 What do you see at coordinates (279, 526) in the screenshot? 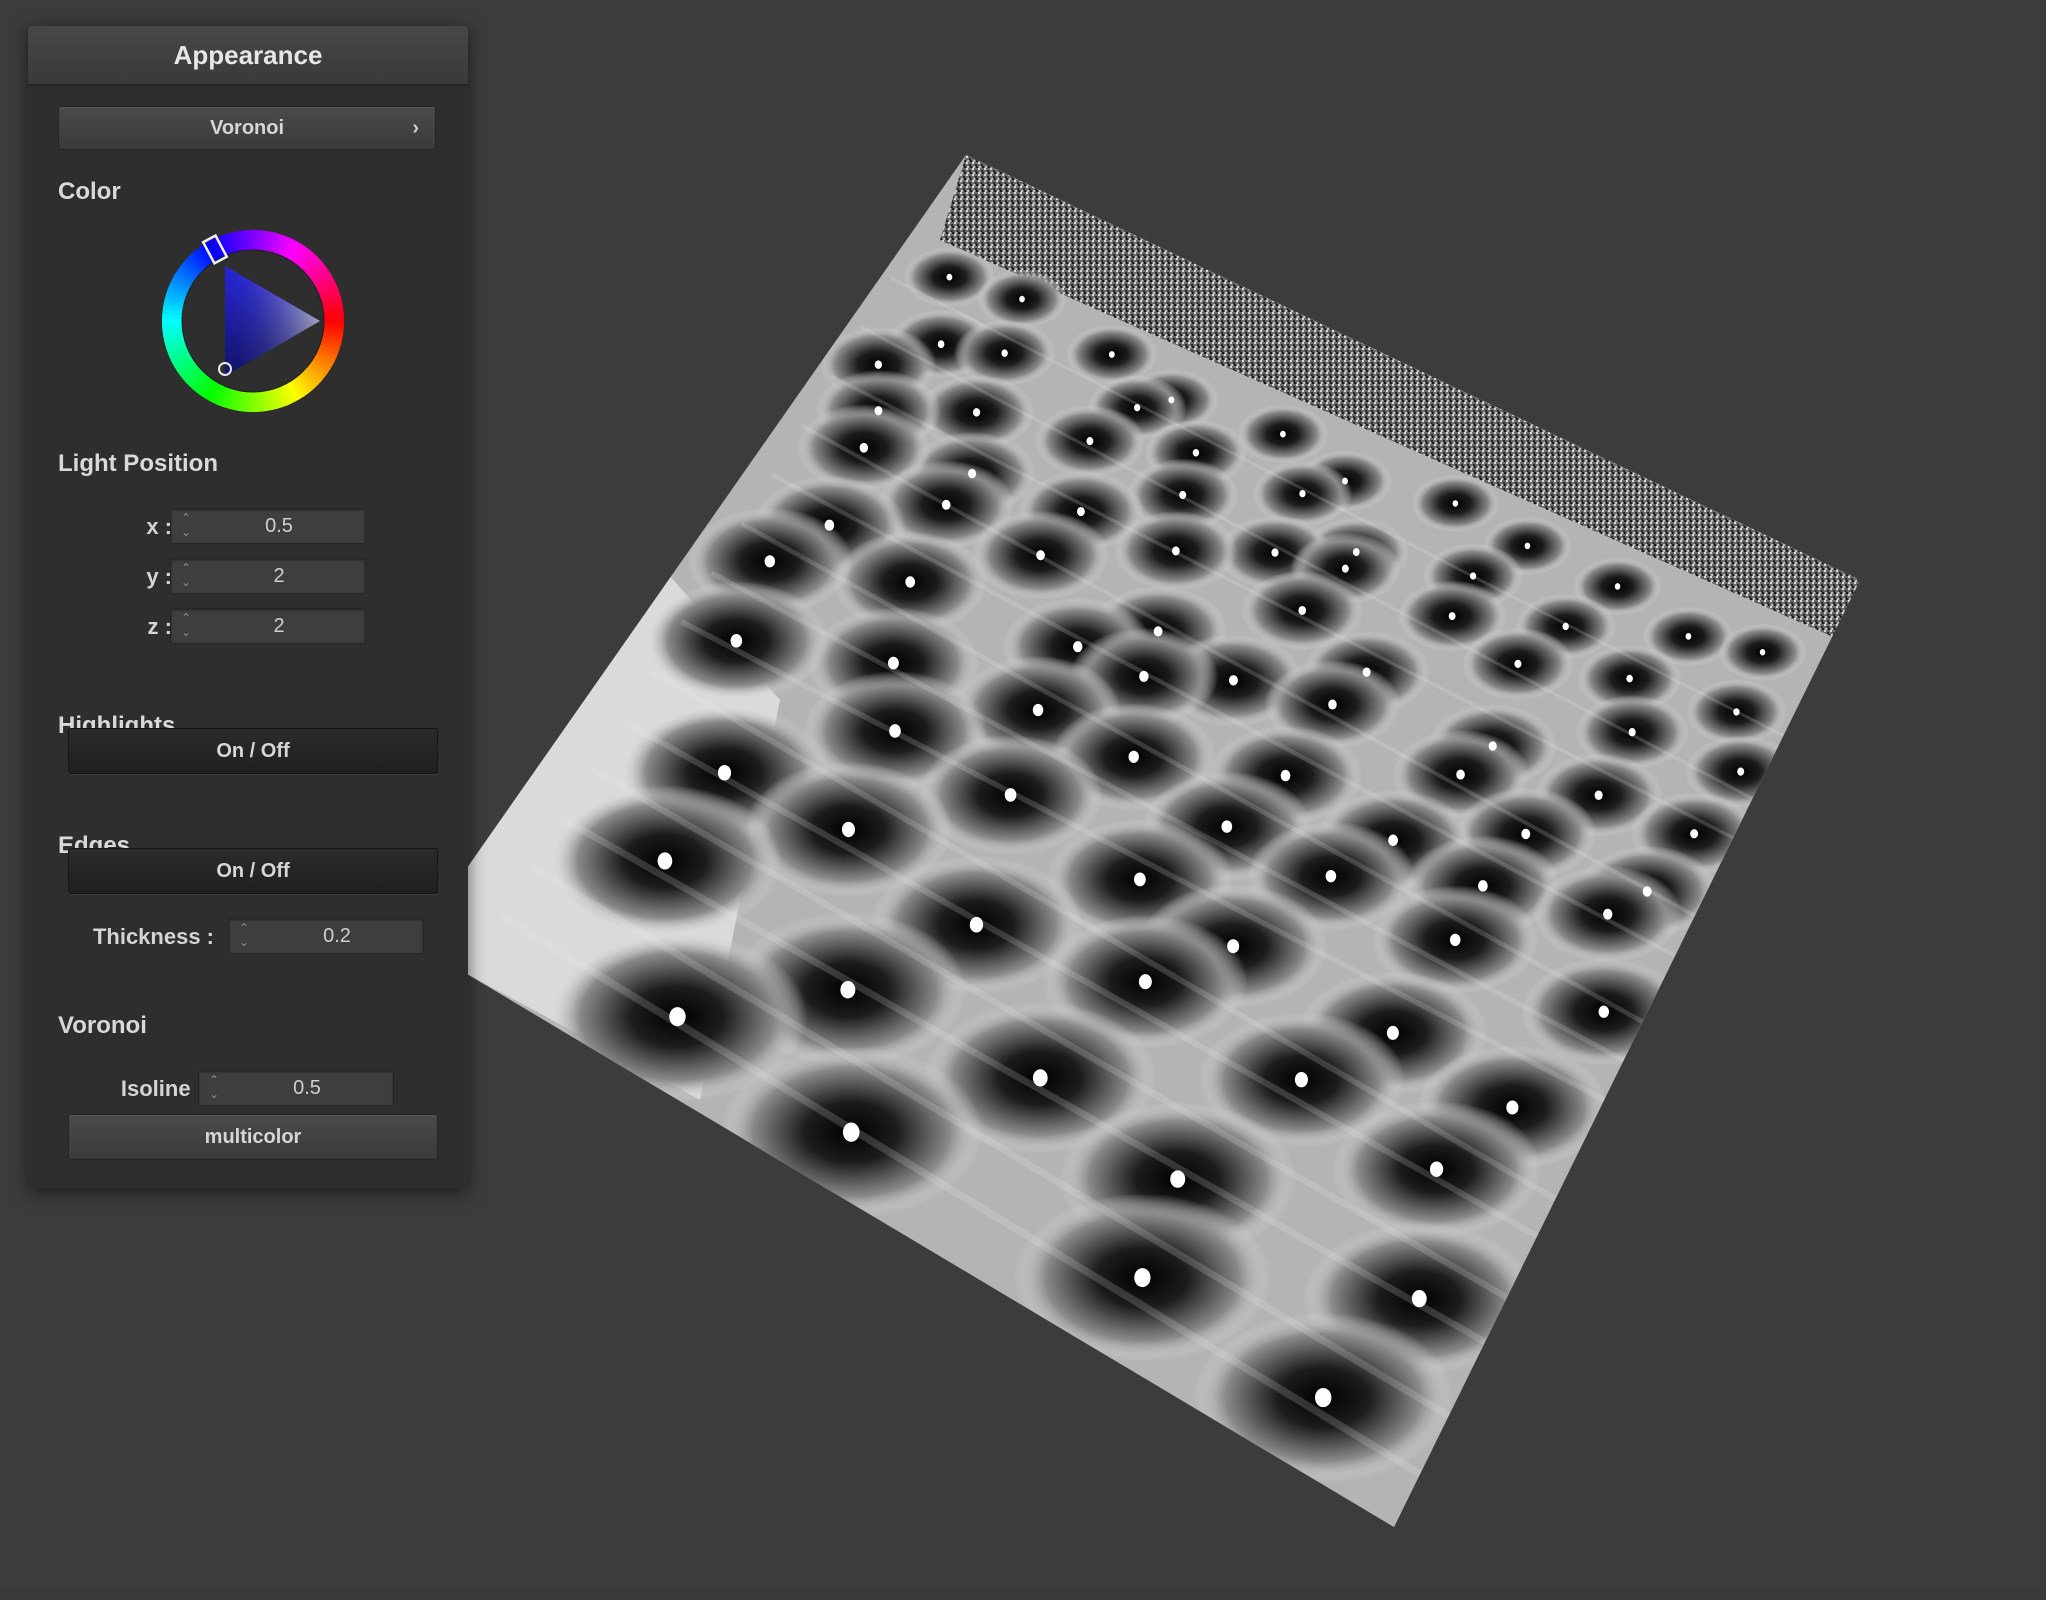
I see `light-x-value: 0.5` at bounding box center [279, 526].